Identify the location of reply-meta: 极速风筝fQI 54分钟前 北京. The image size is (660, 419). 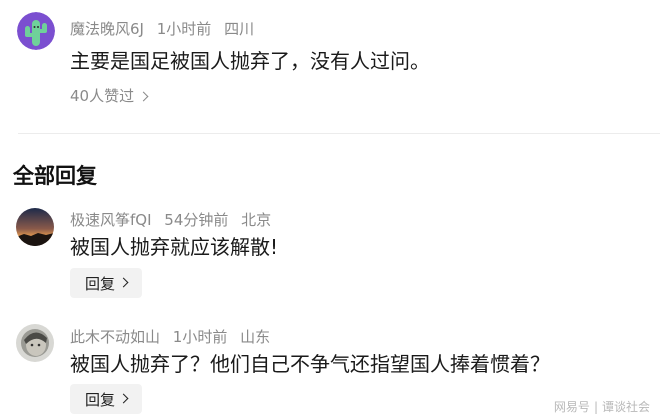
(174, 220).